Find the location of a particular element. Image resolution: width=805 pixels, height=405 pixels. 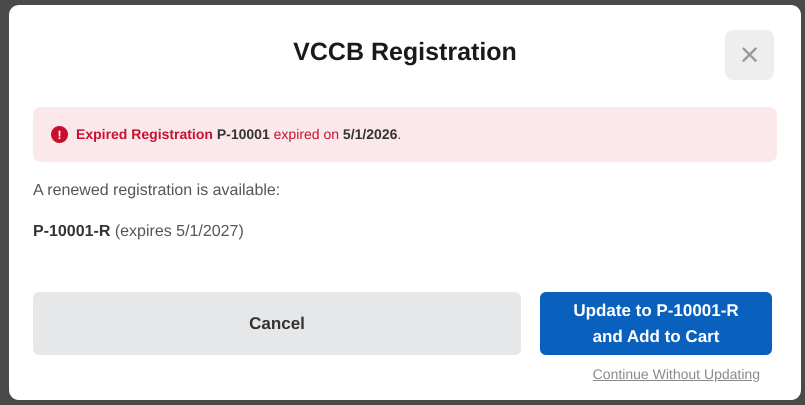

update-button: Update to P-10001-R and Add to Cart is located at coordinates (656, 323).